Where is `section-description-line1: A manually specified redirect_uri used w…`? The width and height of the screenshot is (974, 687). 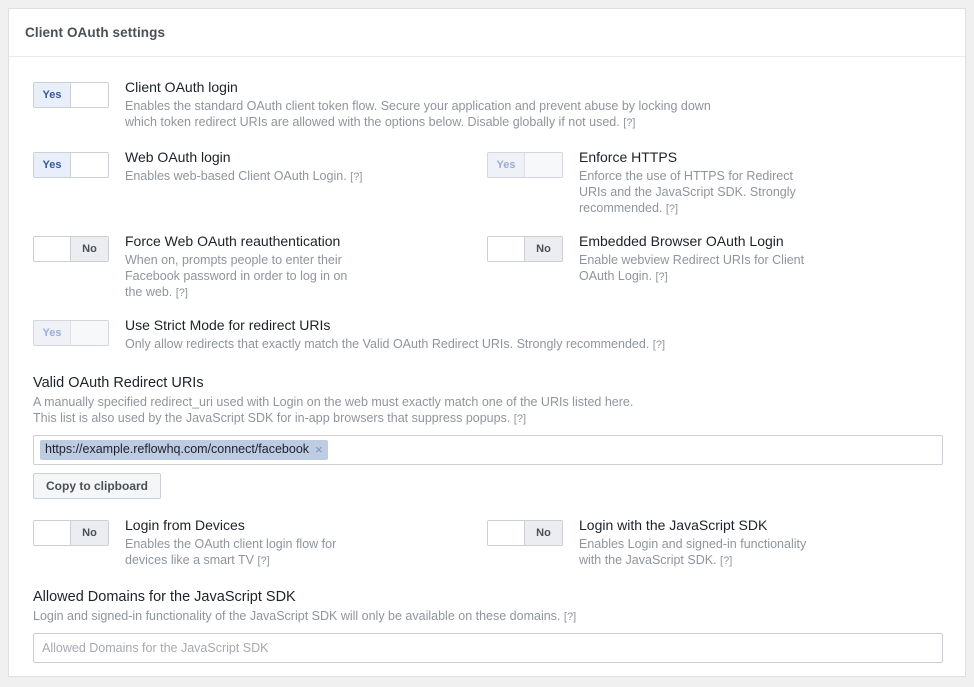 section-description-line1: A manually specified redirect_uri used w… is located at coordinates (333, 402).